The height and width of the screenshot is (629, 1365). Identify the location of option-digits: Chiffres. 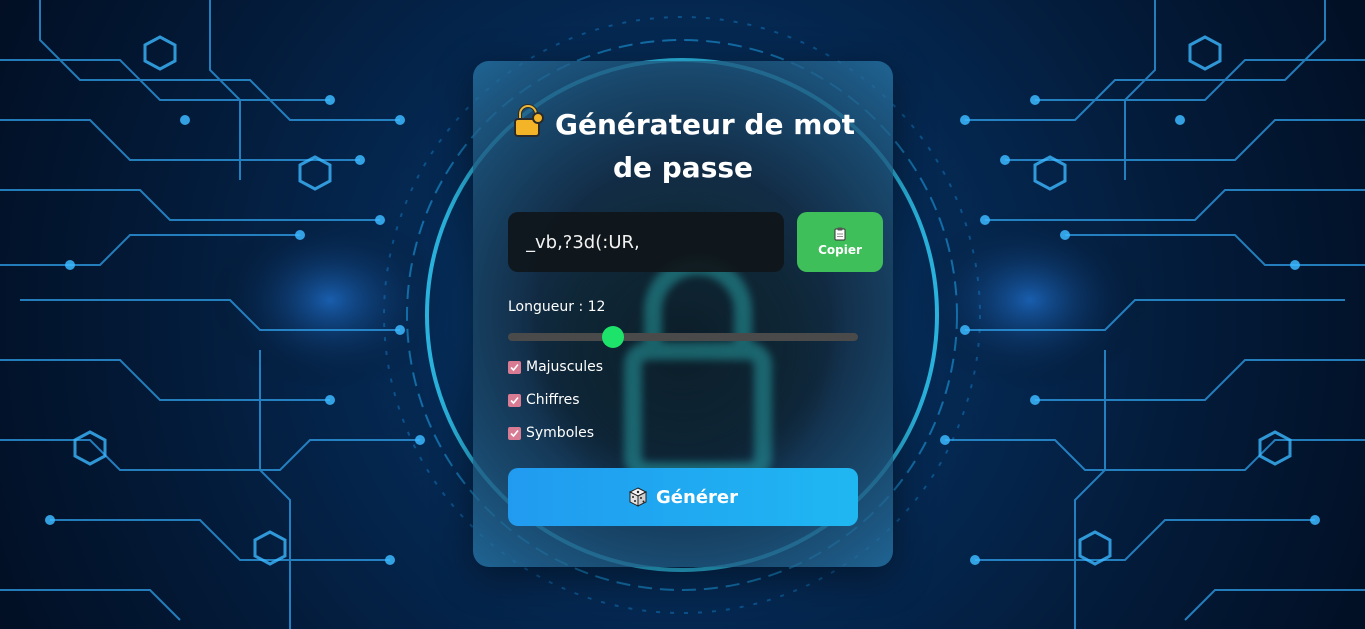
(544, 400).